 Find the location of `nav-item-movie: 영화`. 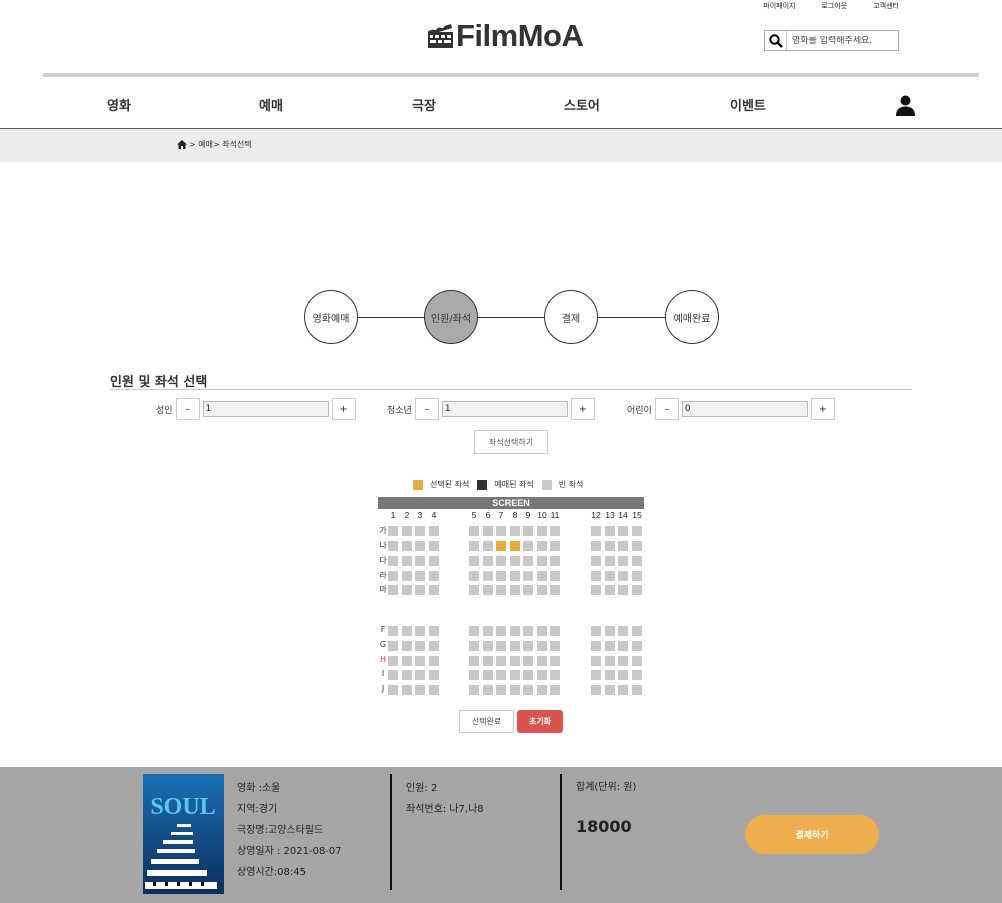

nav-item-movie: 영화 is located at coordinates (119, 104).